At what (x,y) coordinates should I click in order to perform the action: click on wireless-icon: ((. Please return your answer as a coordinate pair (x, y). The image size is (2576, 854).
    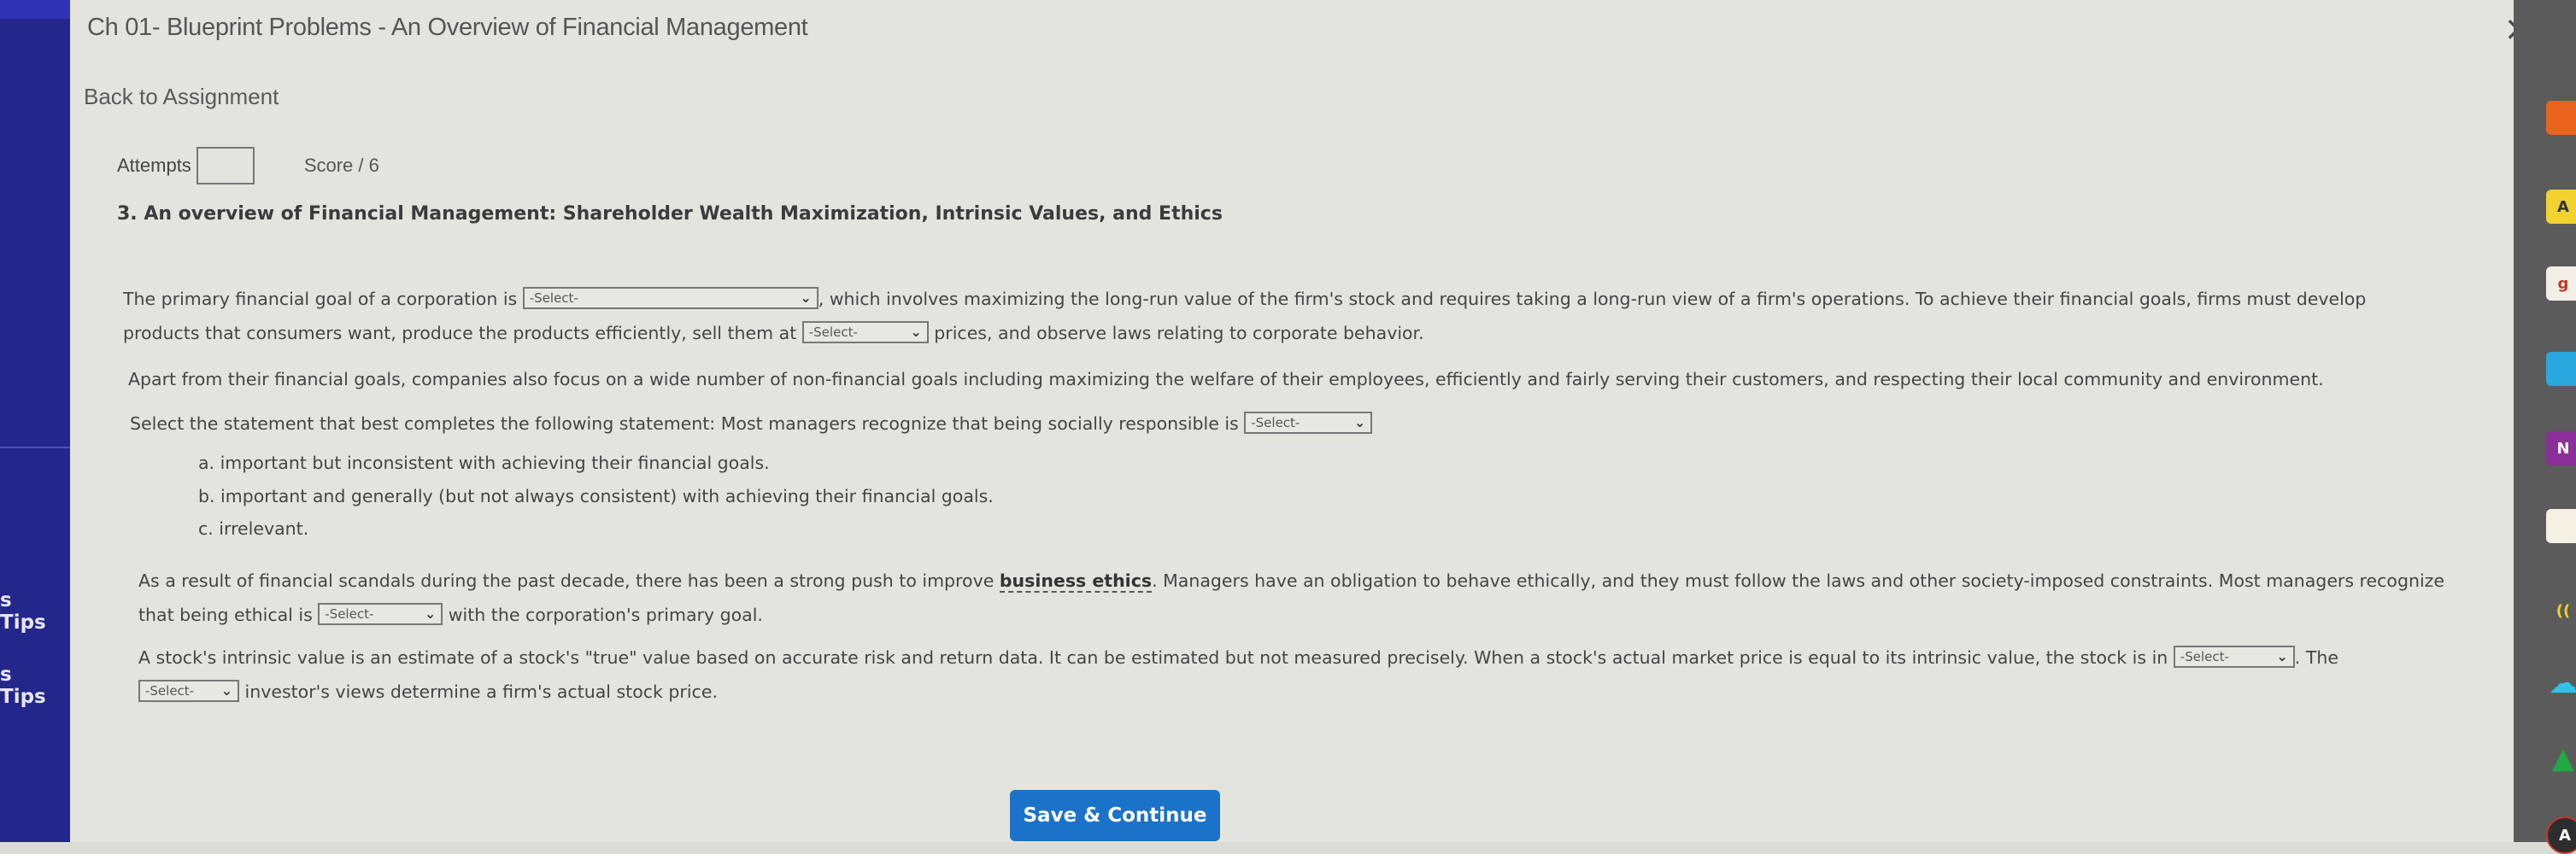
    Looking at the image, I should click on (2561, 611).